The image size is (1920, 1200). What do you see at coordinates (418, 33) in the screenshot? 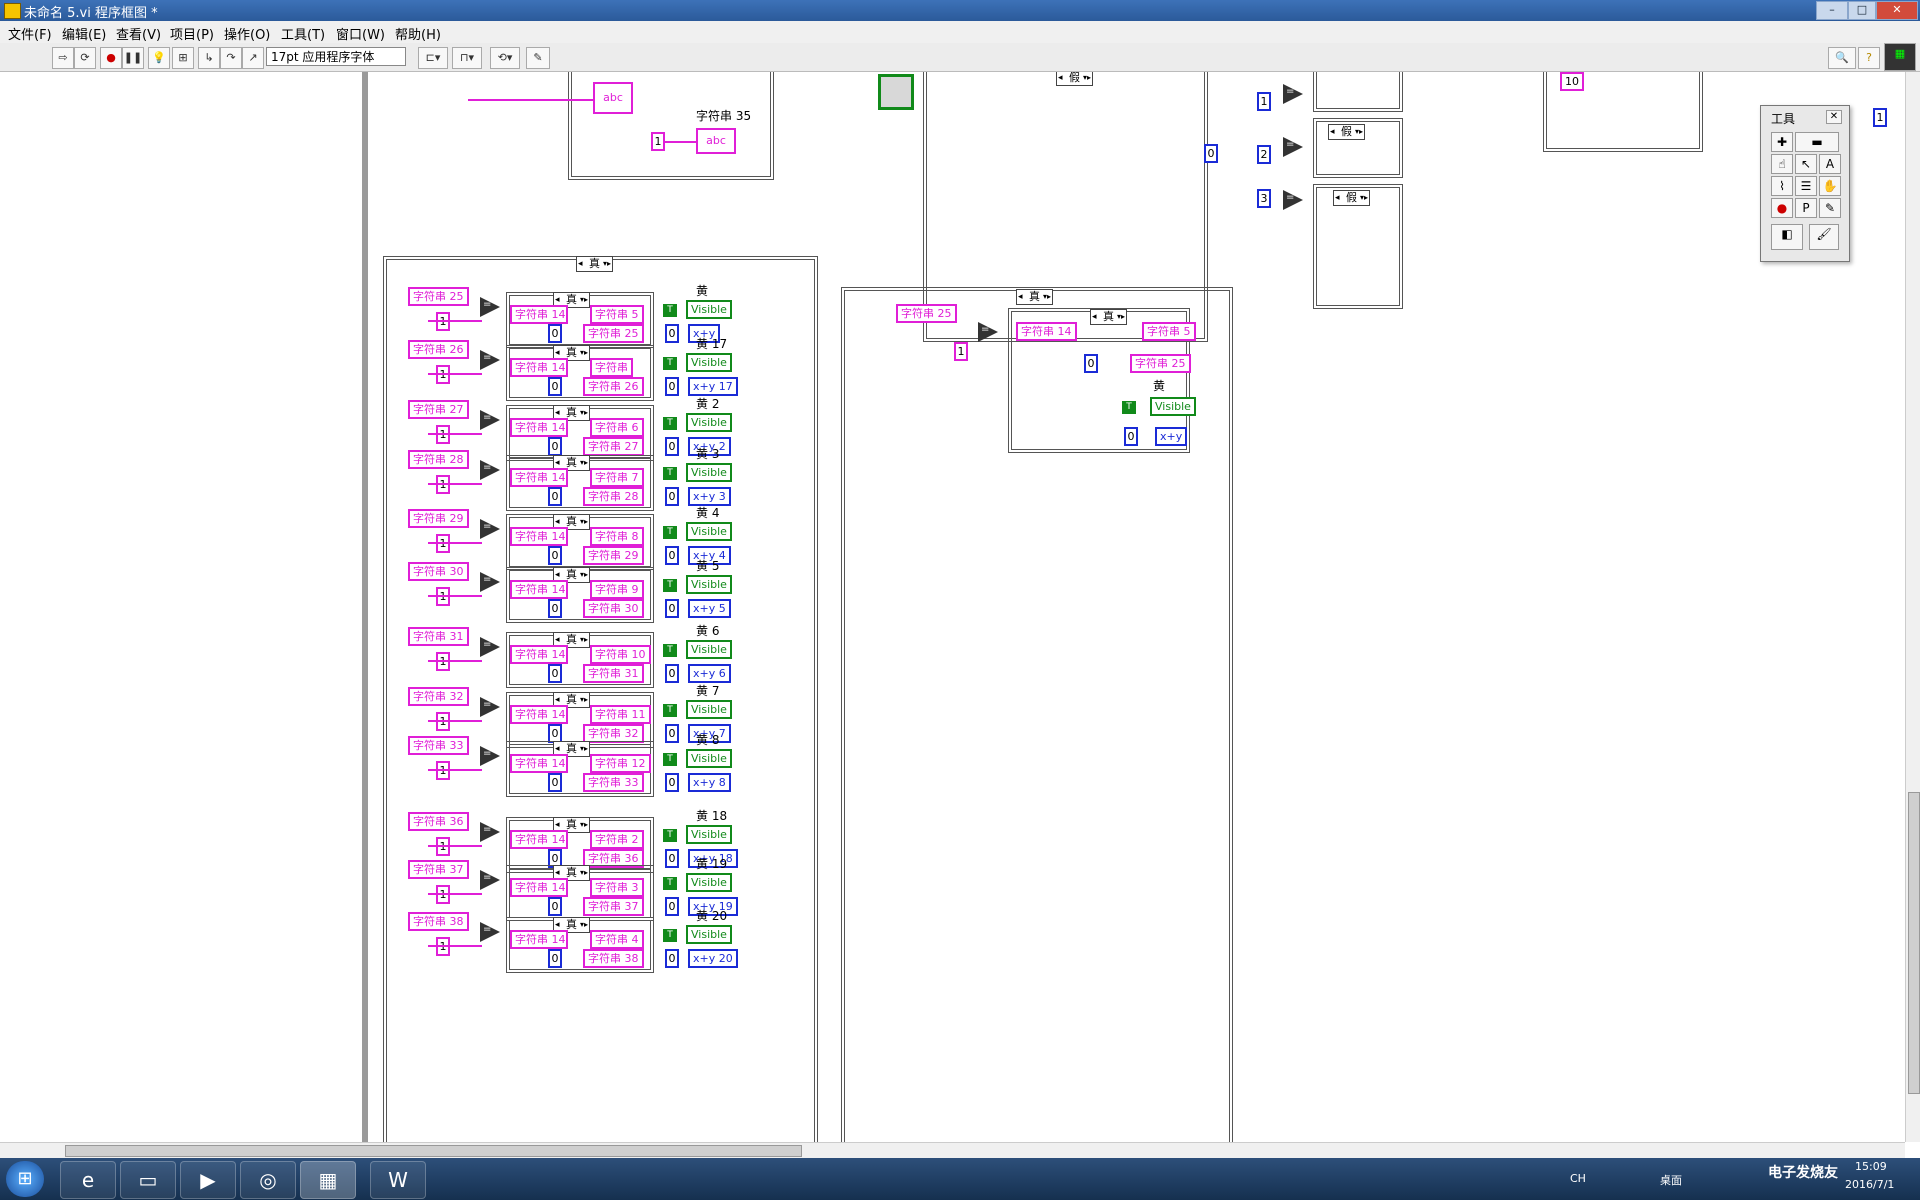
I see `menu-help: 帮助(H)` at bounding box center [418, 33].